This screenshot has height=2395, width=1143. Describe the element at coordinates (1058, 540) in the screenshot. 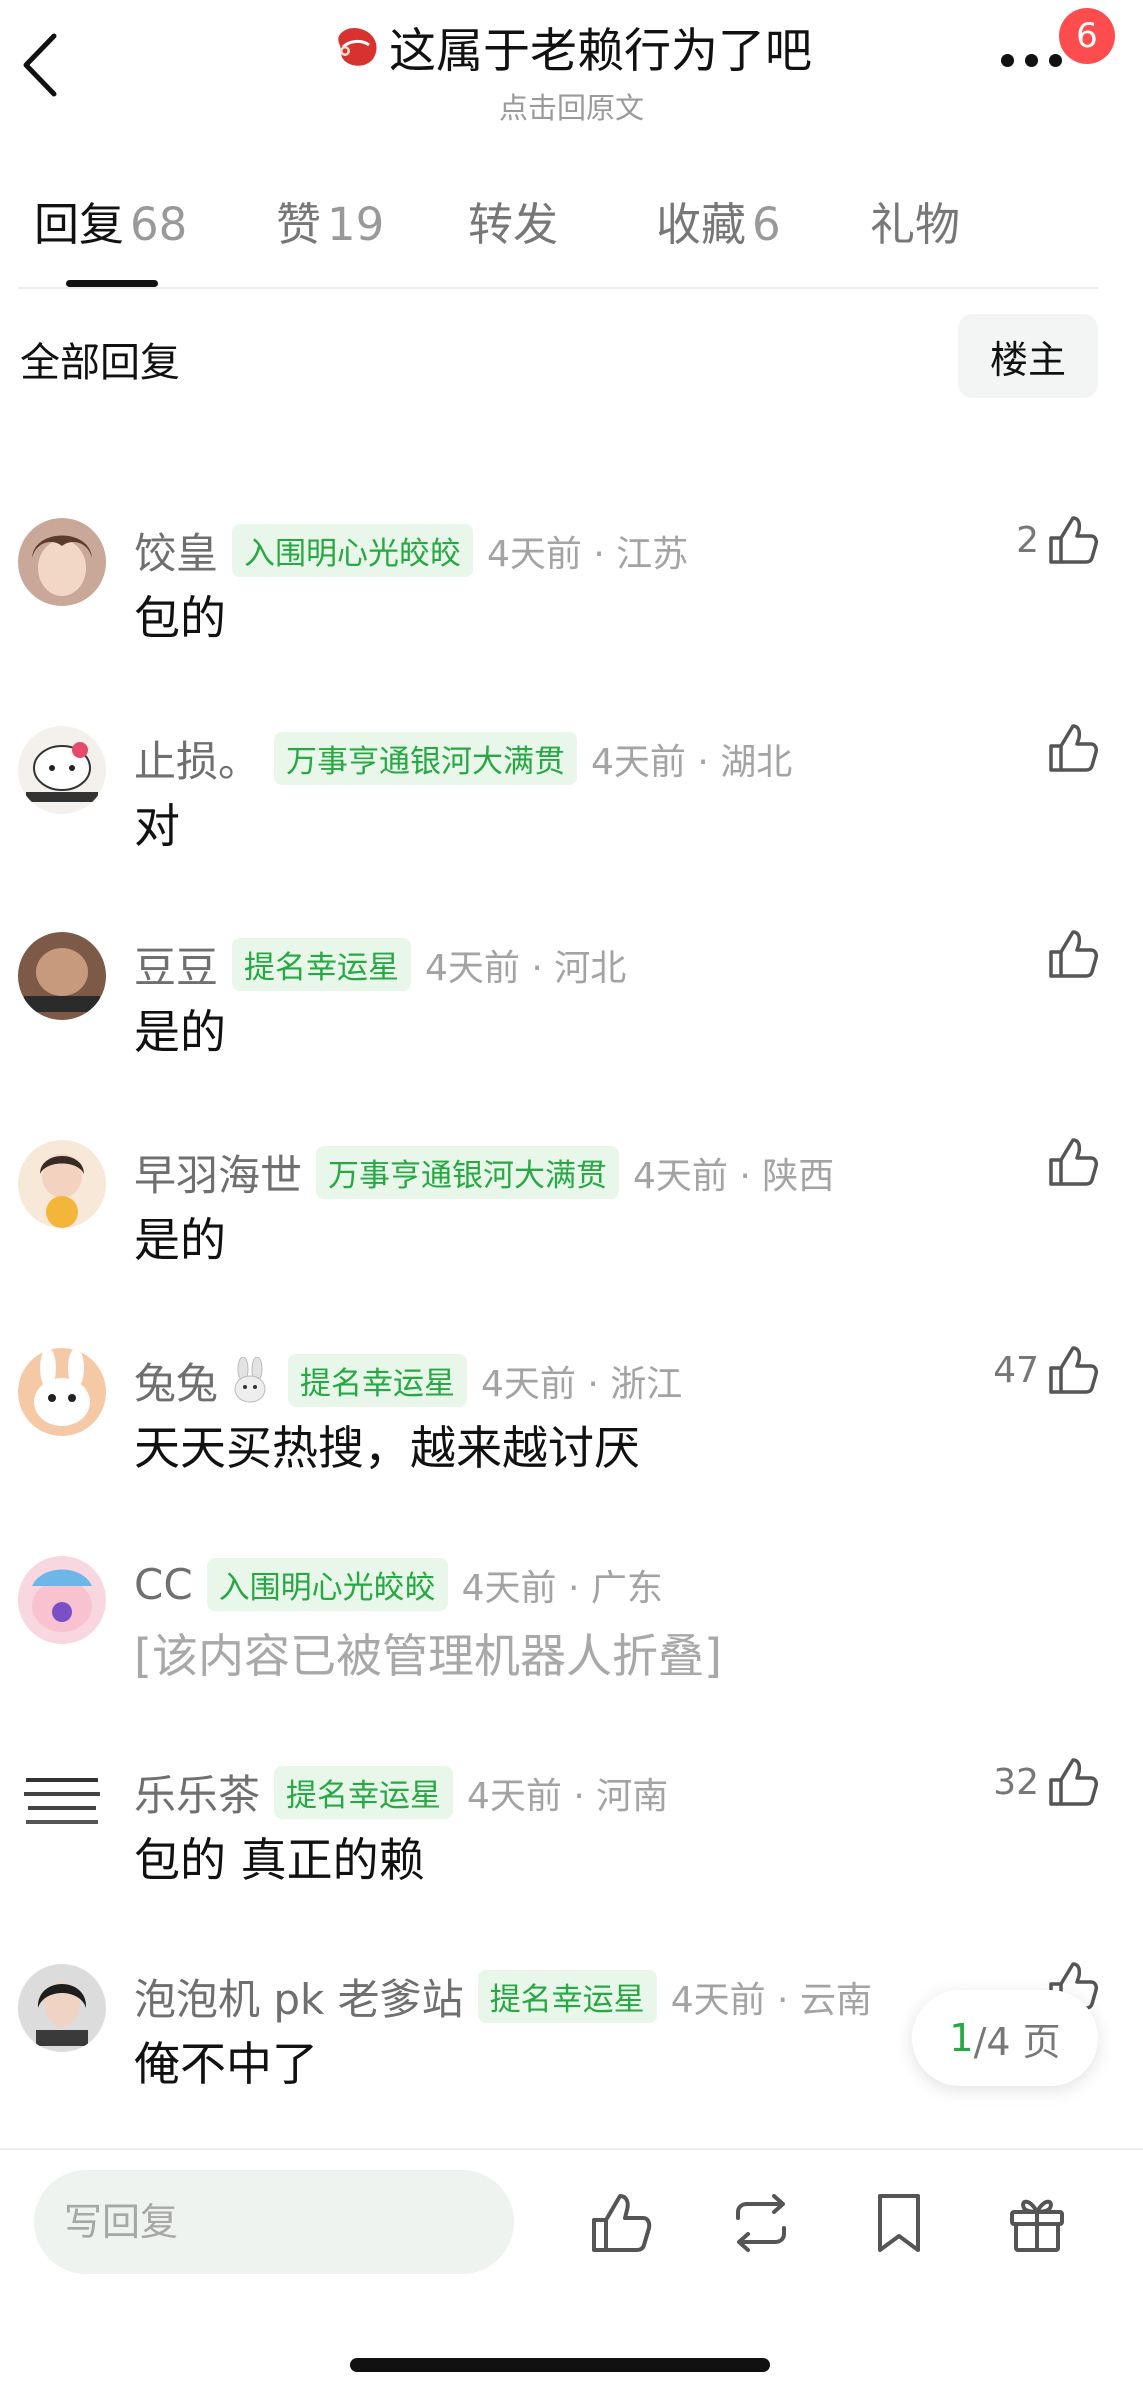

I see `like-button: 2` at that location.